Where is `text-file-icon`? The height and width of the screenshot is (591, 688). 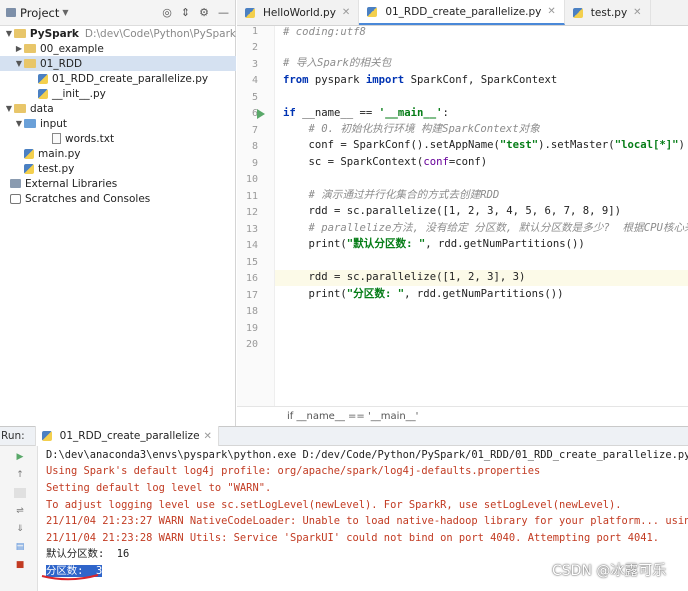
text-file-icon is located at coordinates (56, 138).